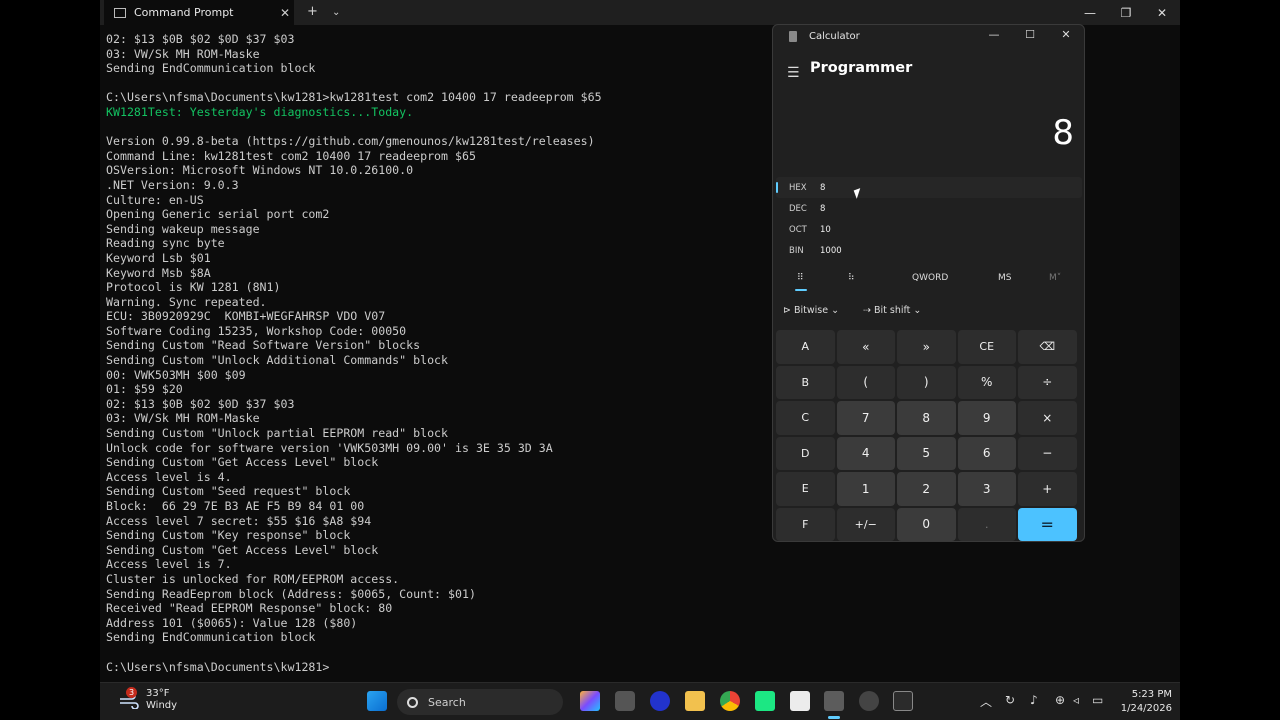 This screenshot has width=1280, height=720. I want to click on key-button: ., so click(986, 524).